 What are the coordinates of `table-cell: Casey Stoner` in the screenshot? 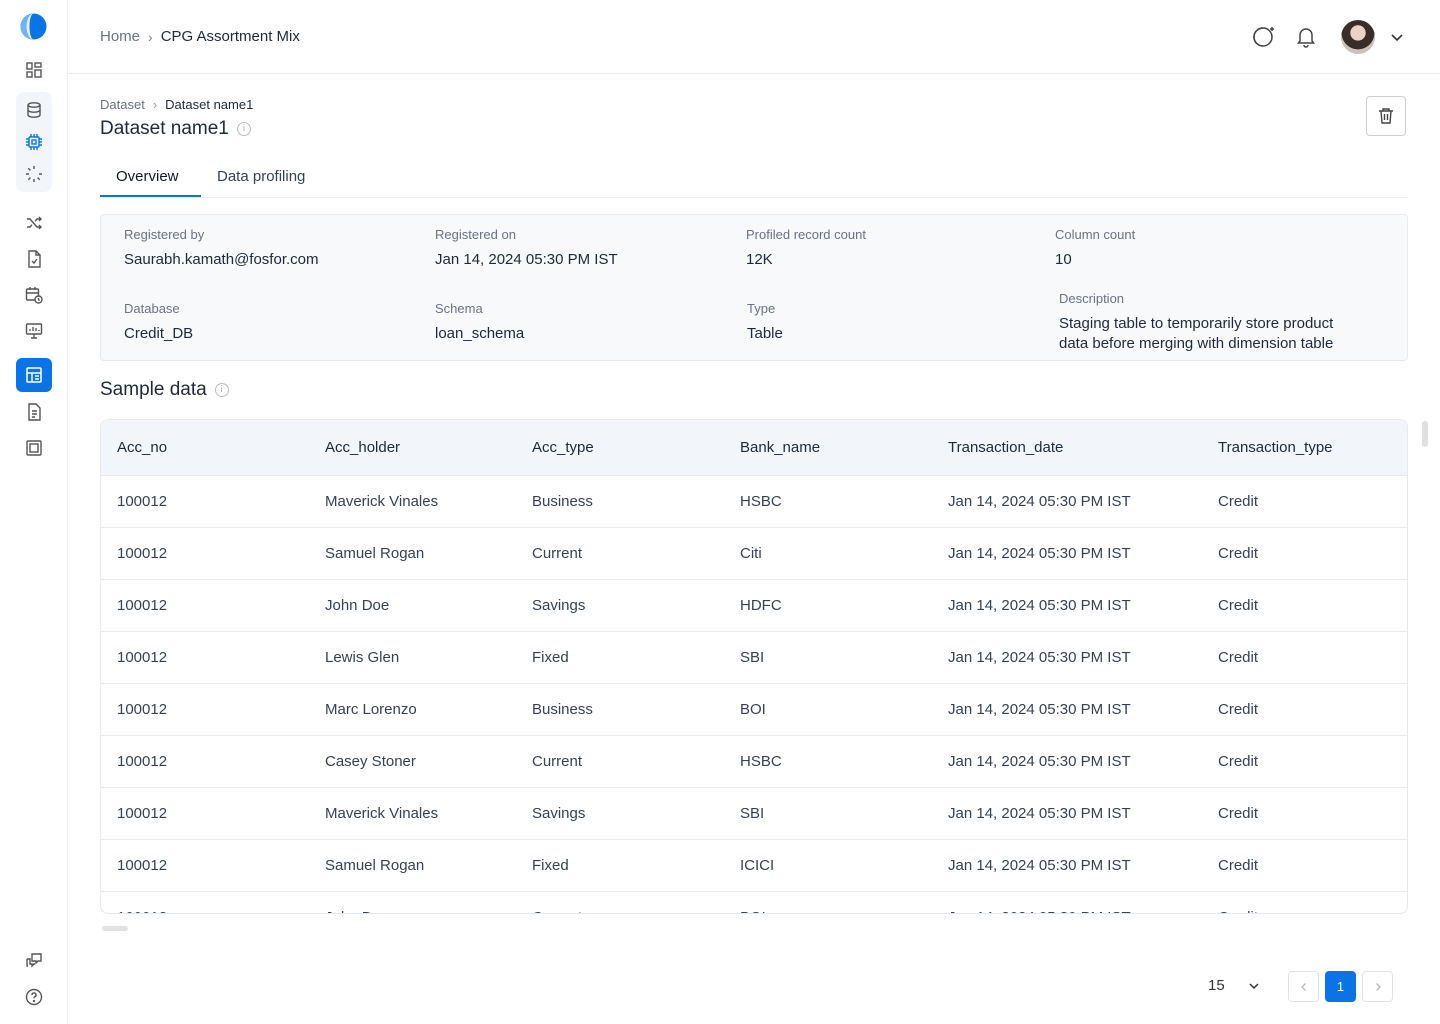 It's located at (412, 761).